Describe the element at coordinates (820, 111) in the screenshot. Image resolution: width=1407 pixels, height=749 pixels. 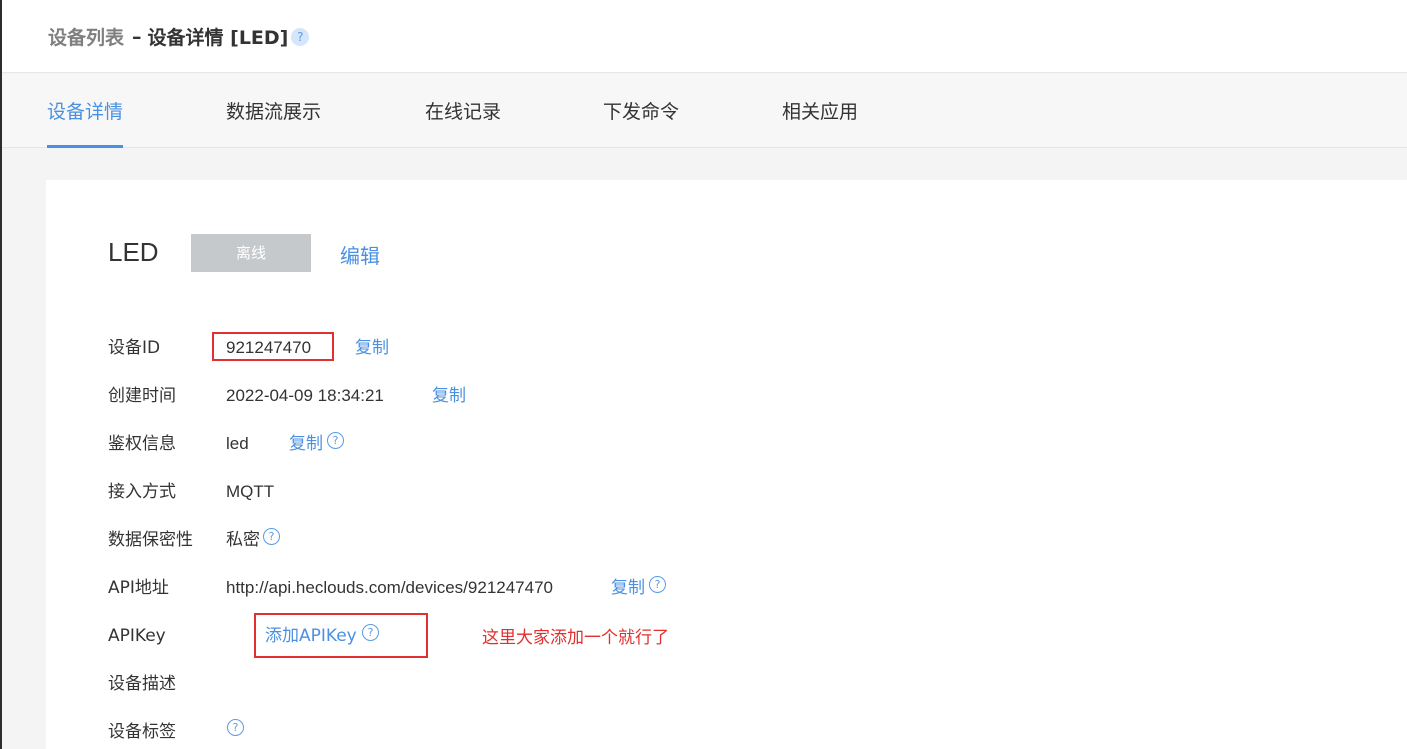
I see `tab-related-apps: 相关应用` at that location.